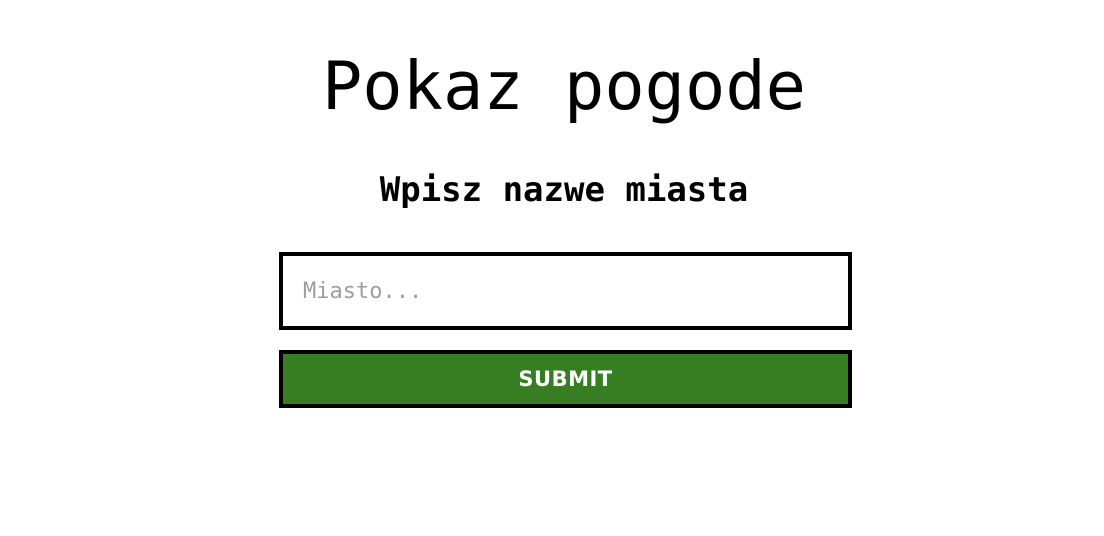  What do you see at coordinates (564, 86) in the screenshot?
I see `page-title: Pokaz pogode` at bounding box center [564, 86].